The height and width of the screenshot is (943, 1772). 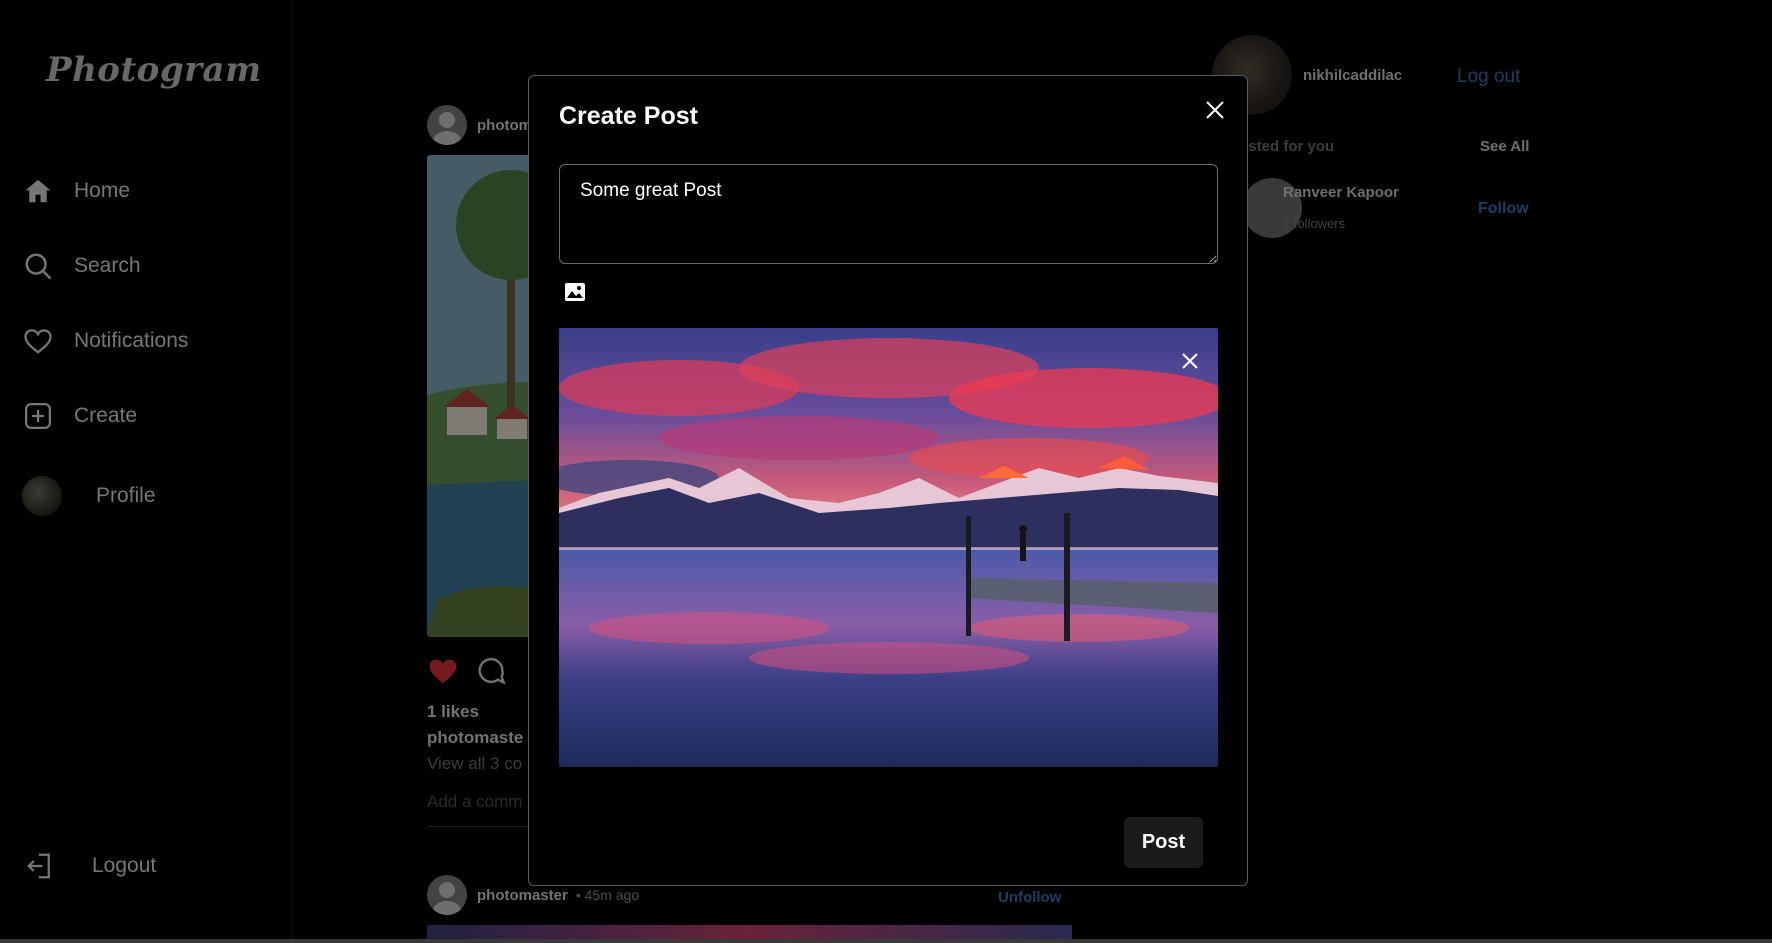 I want to click on image-upload-icon, so click(x=576, y=294).